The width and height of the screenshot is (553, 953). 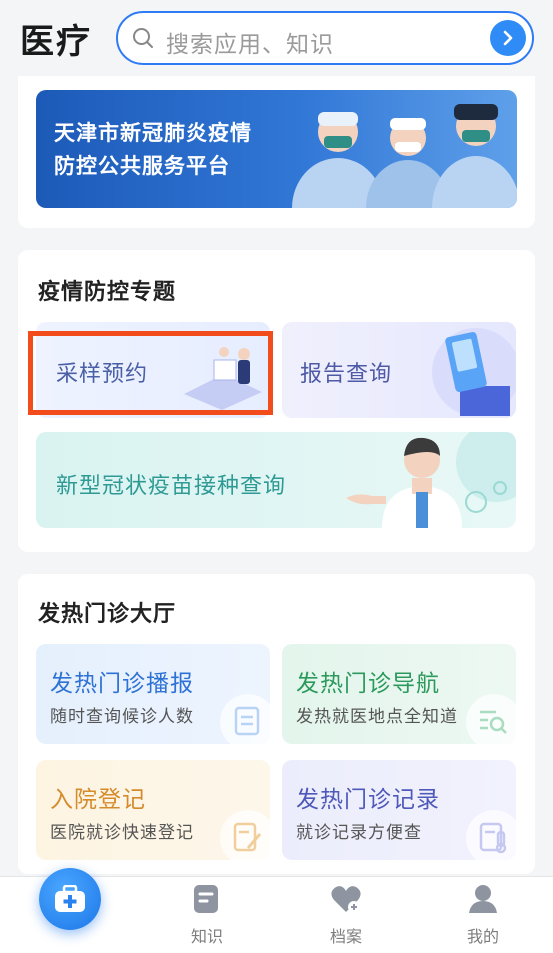 What do you see at coordinates (346, 915) in the screenshot?
I see `nav-item-files: 档案` at bounding box center [346, 915].